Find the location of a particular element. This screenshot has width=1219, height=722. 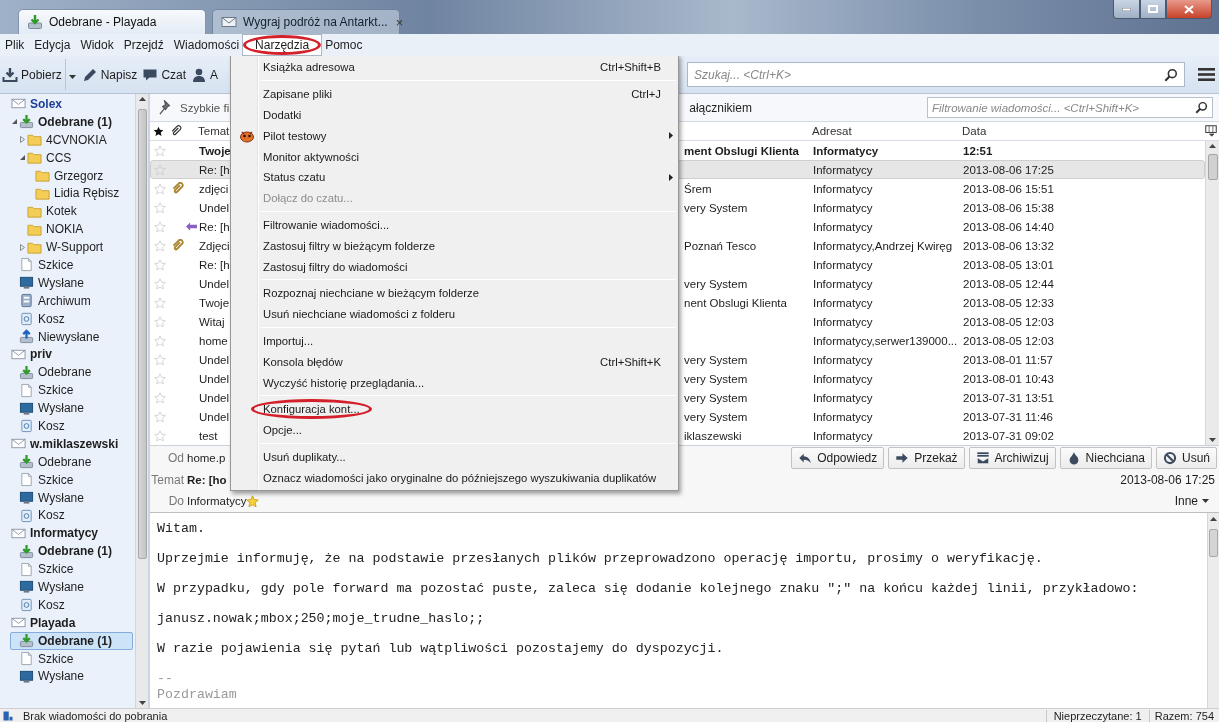

table-cell-text: Informatycy,Andrzej Kwiręg is located at coordinates (882, 245).